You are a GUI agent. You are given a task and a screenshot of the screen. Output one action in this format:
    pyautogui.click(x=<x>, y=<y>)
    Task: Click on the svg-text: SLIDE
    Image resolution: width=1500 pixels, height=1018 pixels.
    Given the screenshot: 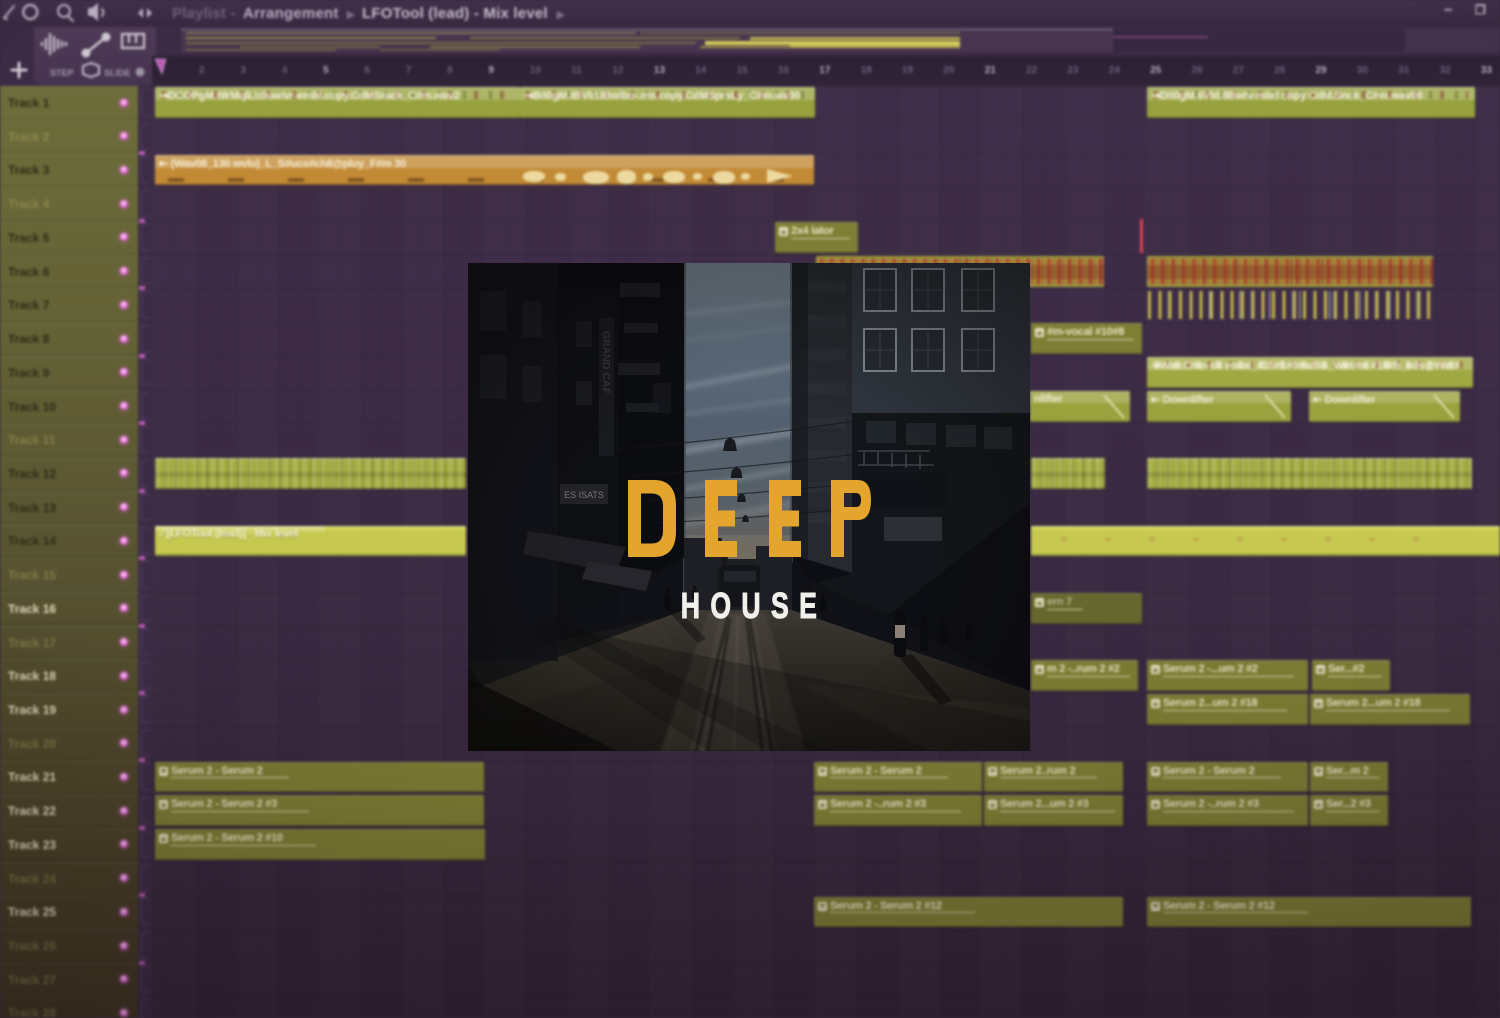 What is the action you would take?
    pyautogui.click(x=117, y=73)
    